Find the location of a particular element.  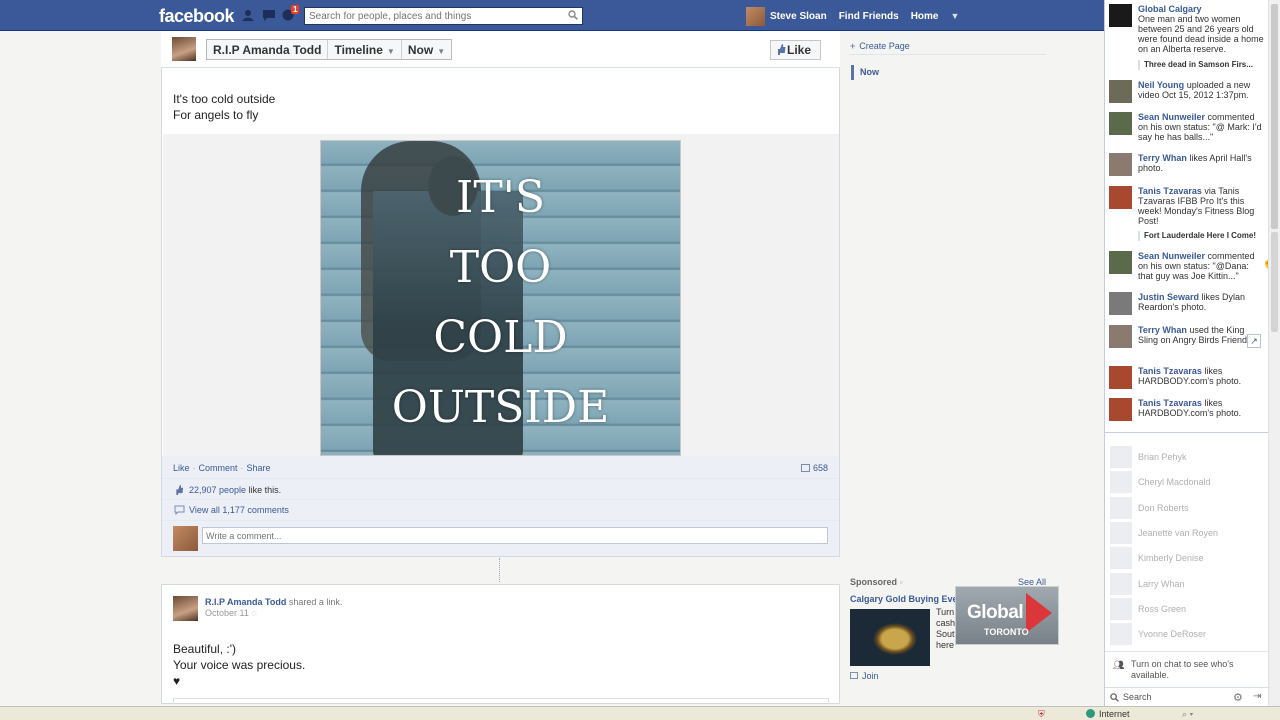

share-link: Share is located at coordinates (259, 468).